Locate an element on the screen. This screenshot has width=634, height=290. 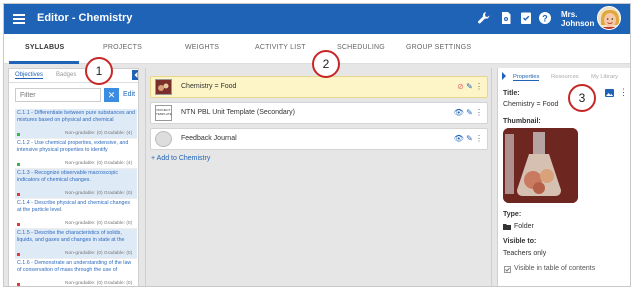
row-title: Feedback Journal is located at coordinates (209, 138).